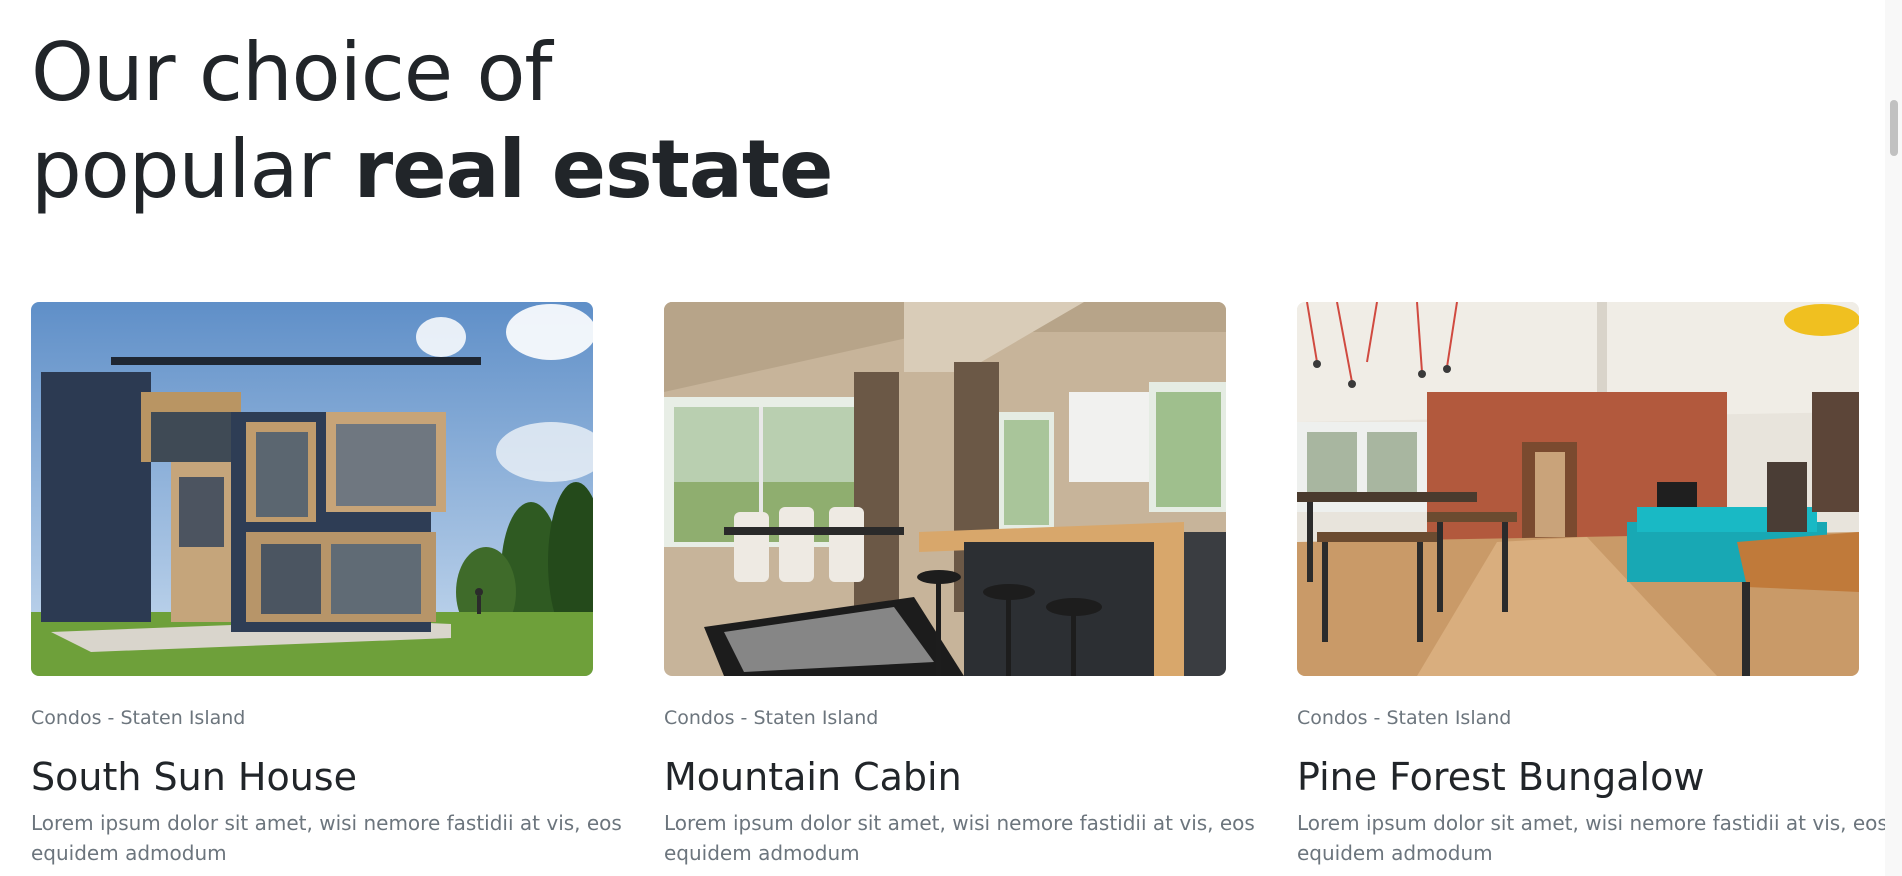  What do you see at coordinates (432, 121) in the screenshot?
I see `section-heading: Our choice of popular real estate` at bounding box center [432, 121].